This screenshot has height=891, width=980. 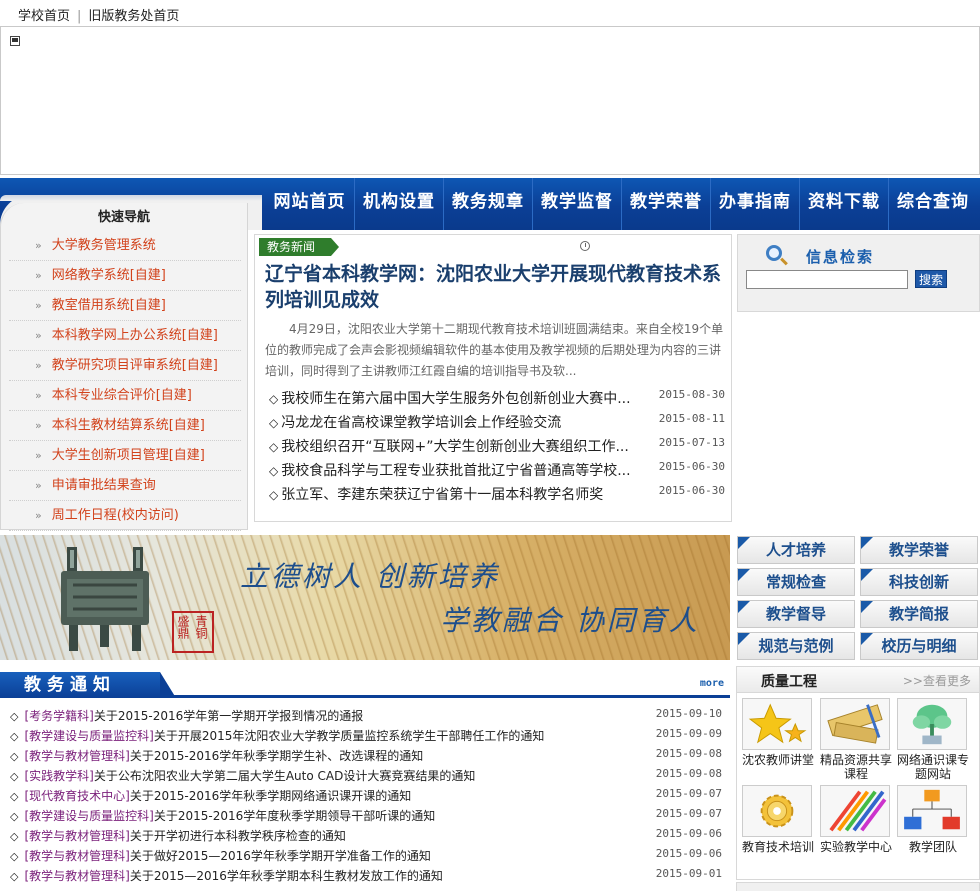 I want to click on quick-nav-item: » 教室借用系统[自建], so click(x=125, y=306).